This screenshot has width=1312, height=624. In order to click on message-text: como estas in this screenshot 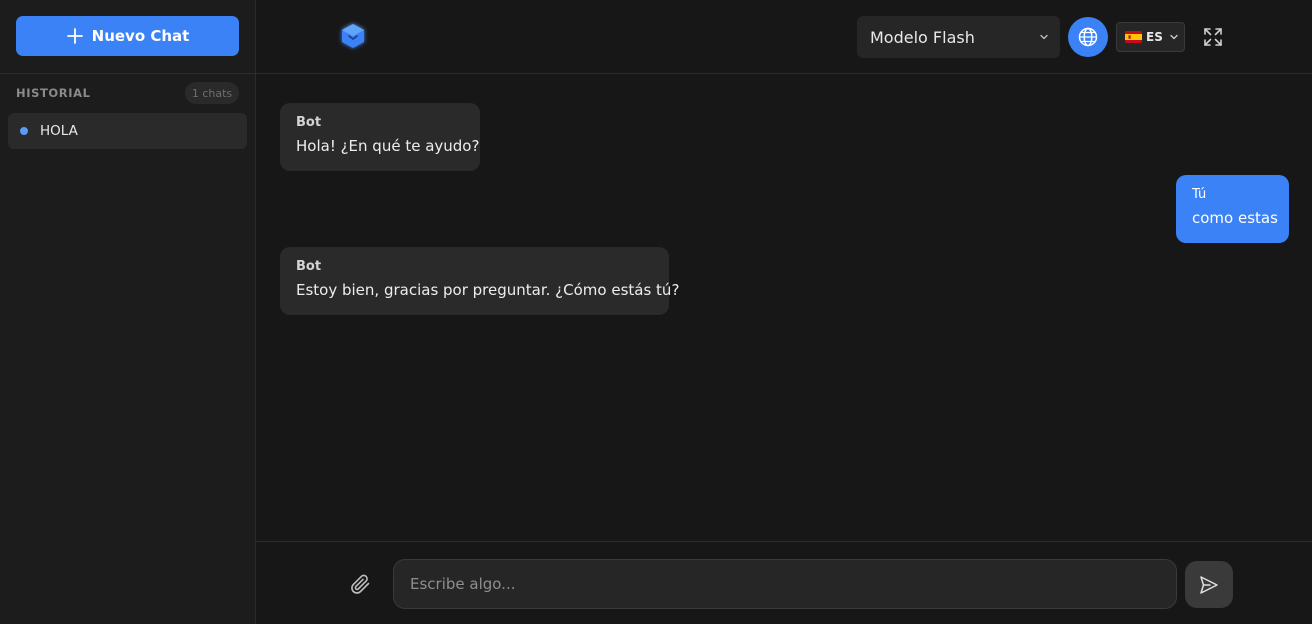, I will do `click(1235, 218)`.